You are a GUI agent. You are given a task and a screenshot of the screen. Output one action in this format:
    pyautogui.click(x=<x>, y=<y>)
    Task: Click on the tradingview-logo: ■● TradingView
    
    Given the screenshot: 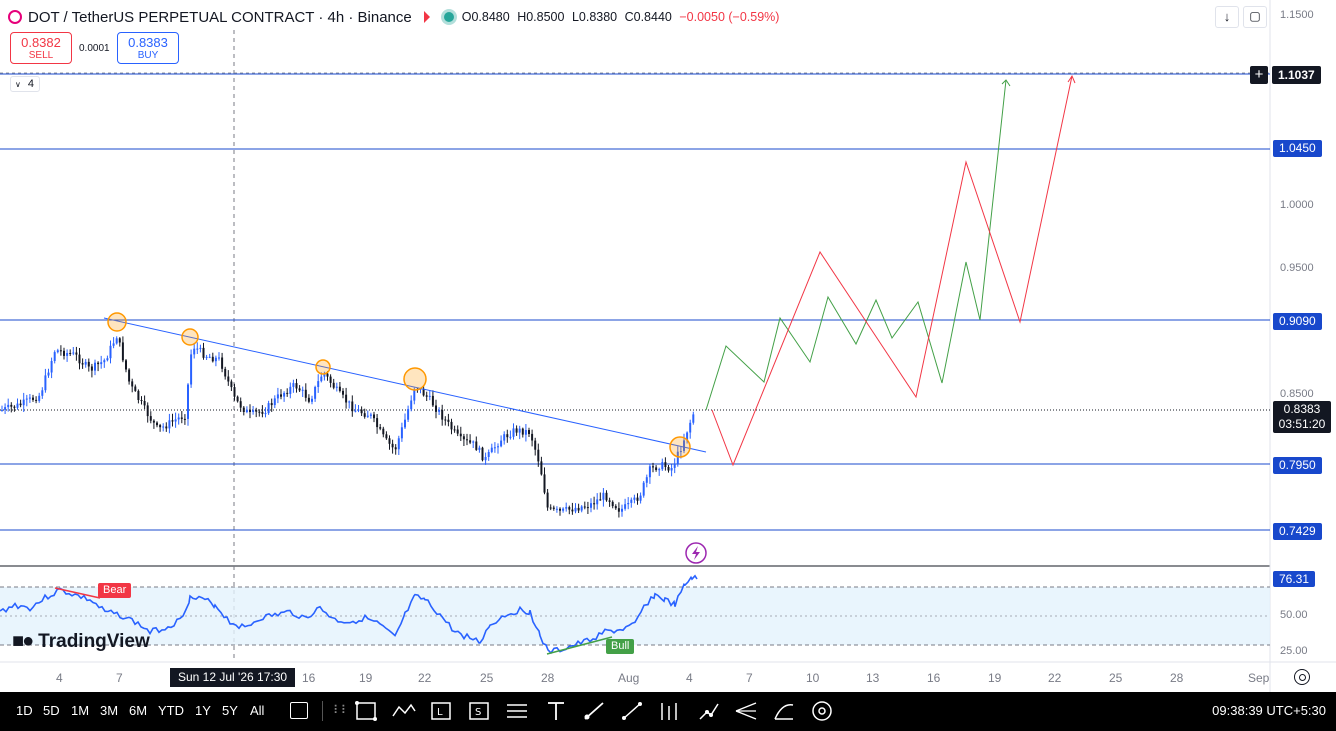 What is the action you would take?
    pyautogui.click(x=81, y=641)
    